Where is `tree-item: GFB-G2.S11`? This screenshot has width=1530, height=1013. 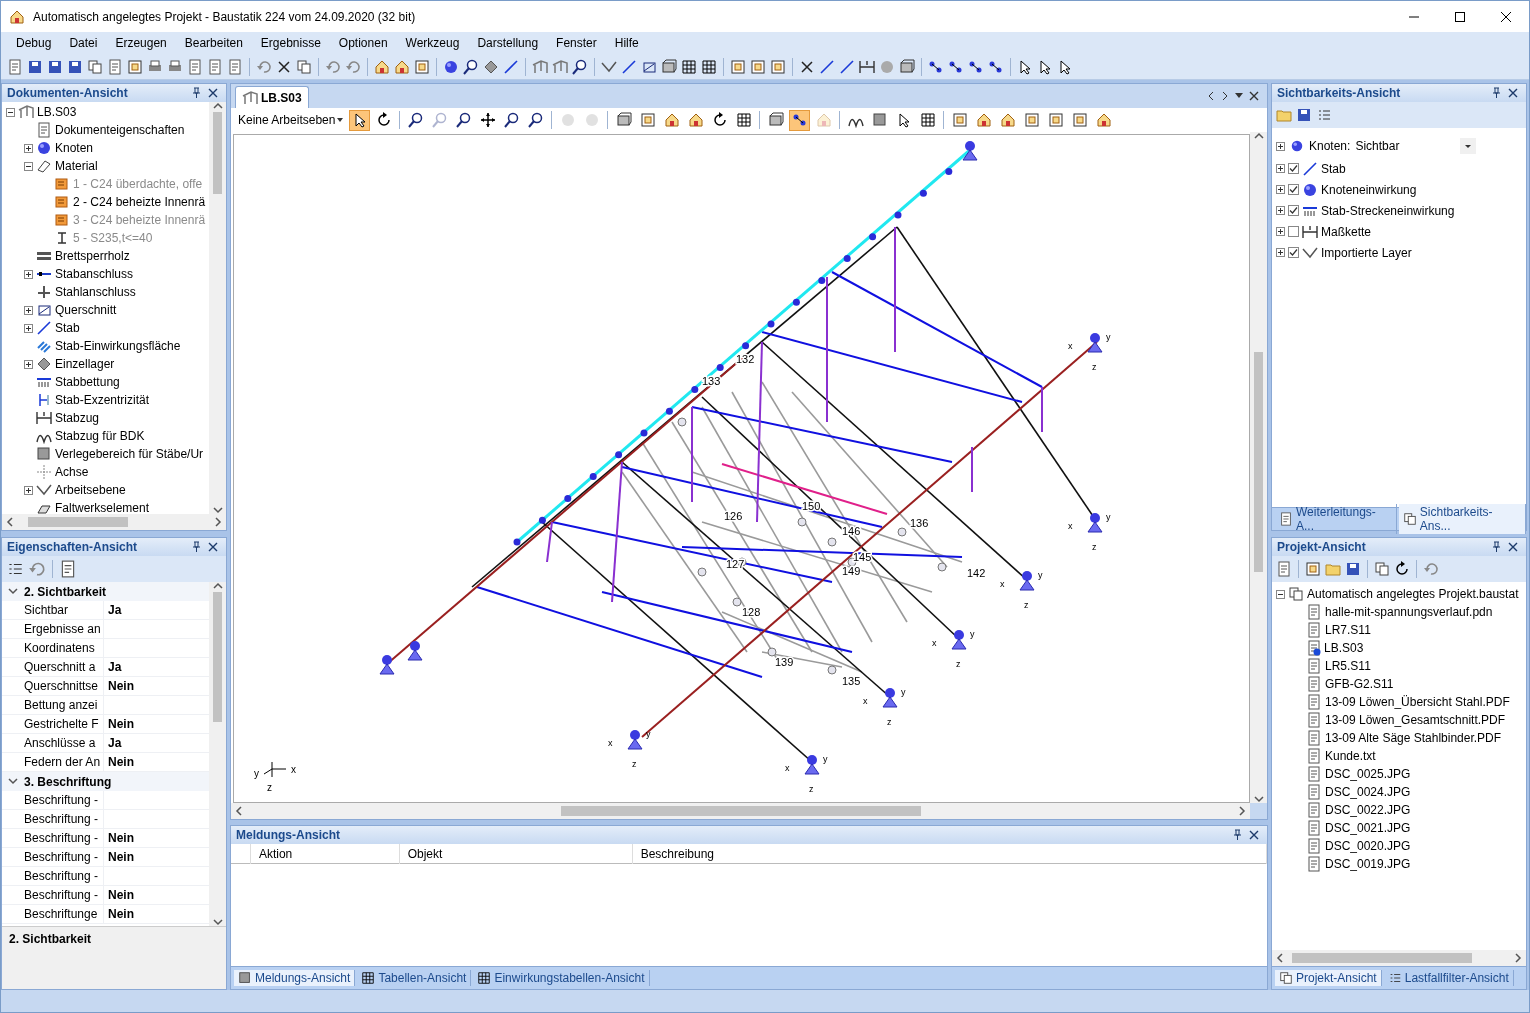
tree-item: GFB-G2.S11 is located at coordinates (1359, 684).